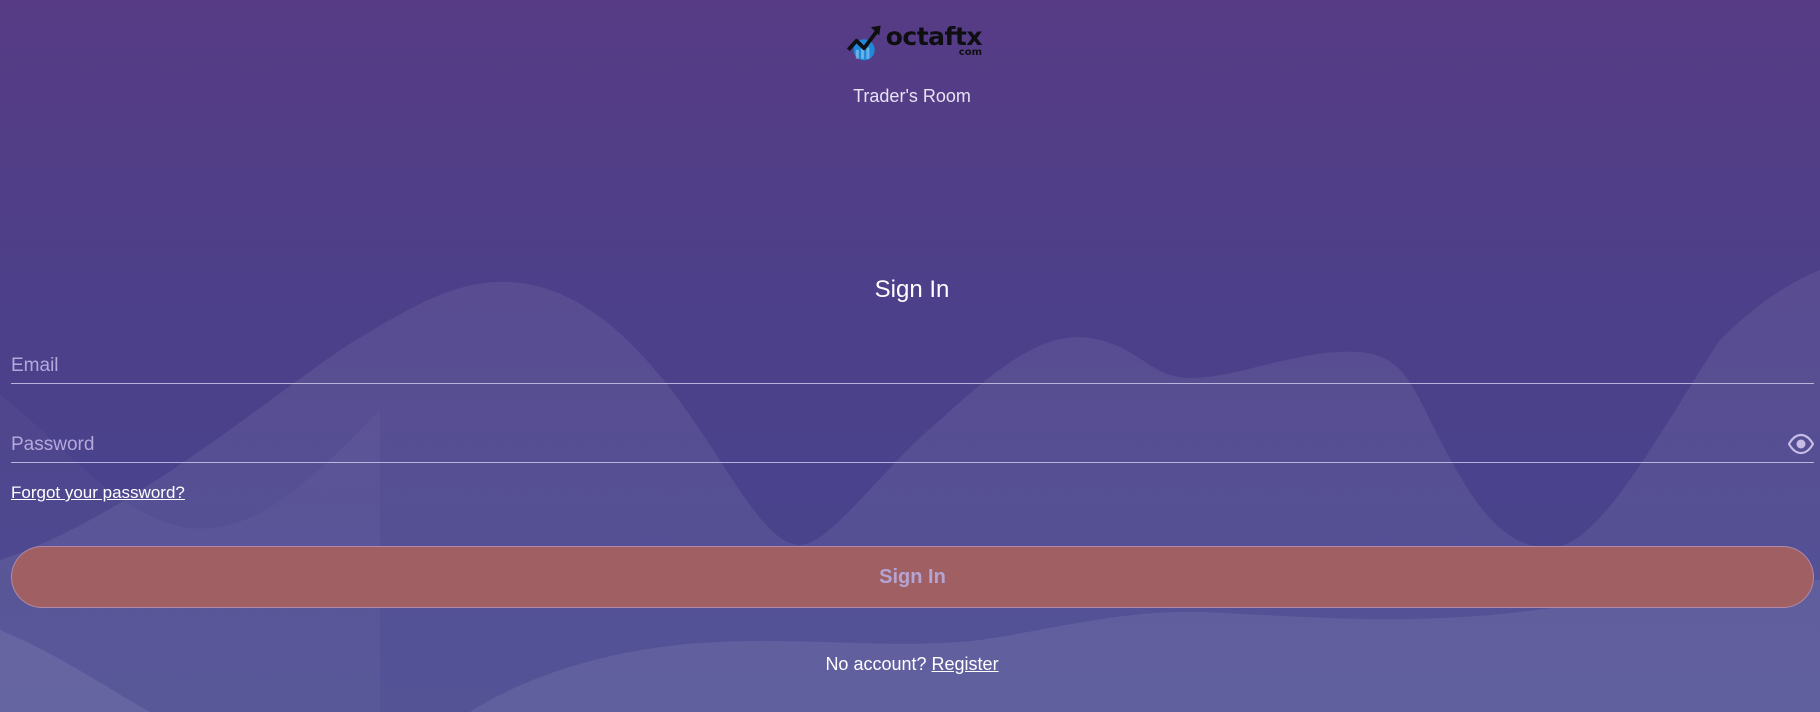 The height and width of the screenshot is (712, 1820). Describe the element at coordinates (1801, 444) in the screenshot. I see `eye-icon` at that location.